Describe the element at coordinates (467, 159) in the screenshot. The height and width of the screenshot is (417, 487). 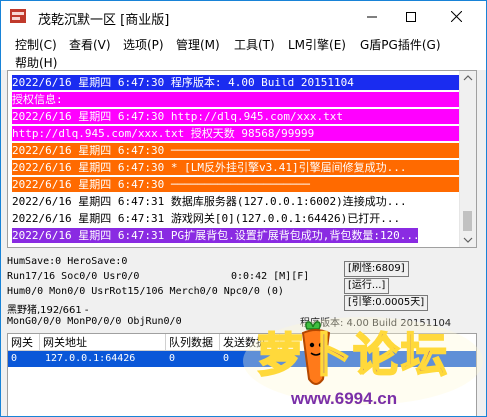
I see `log-scrollbar` at that location.